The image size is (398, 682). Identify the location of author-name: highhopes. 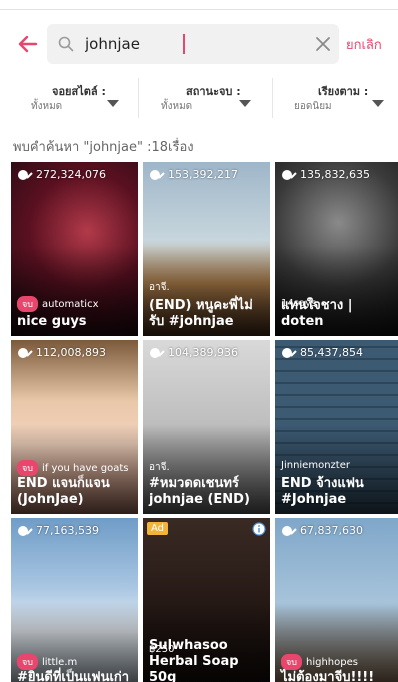
(332, 662).